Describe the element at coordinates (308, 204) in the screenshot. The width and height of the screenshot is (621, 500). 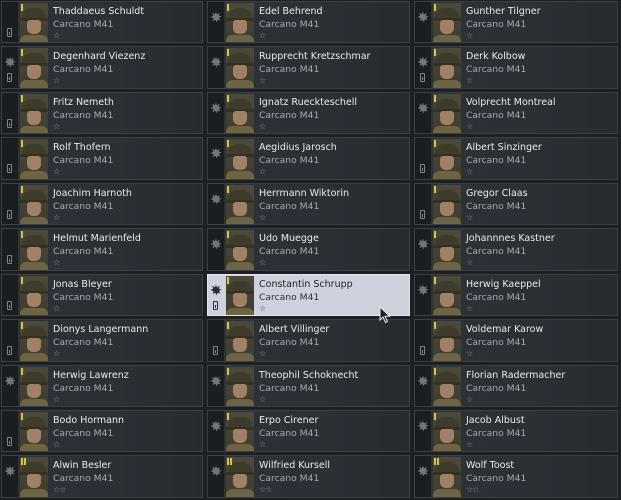
I see `soldier-card: Herrmann Wiktorin Carcano M41 ☆` at that location.